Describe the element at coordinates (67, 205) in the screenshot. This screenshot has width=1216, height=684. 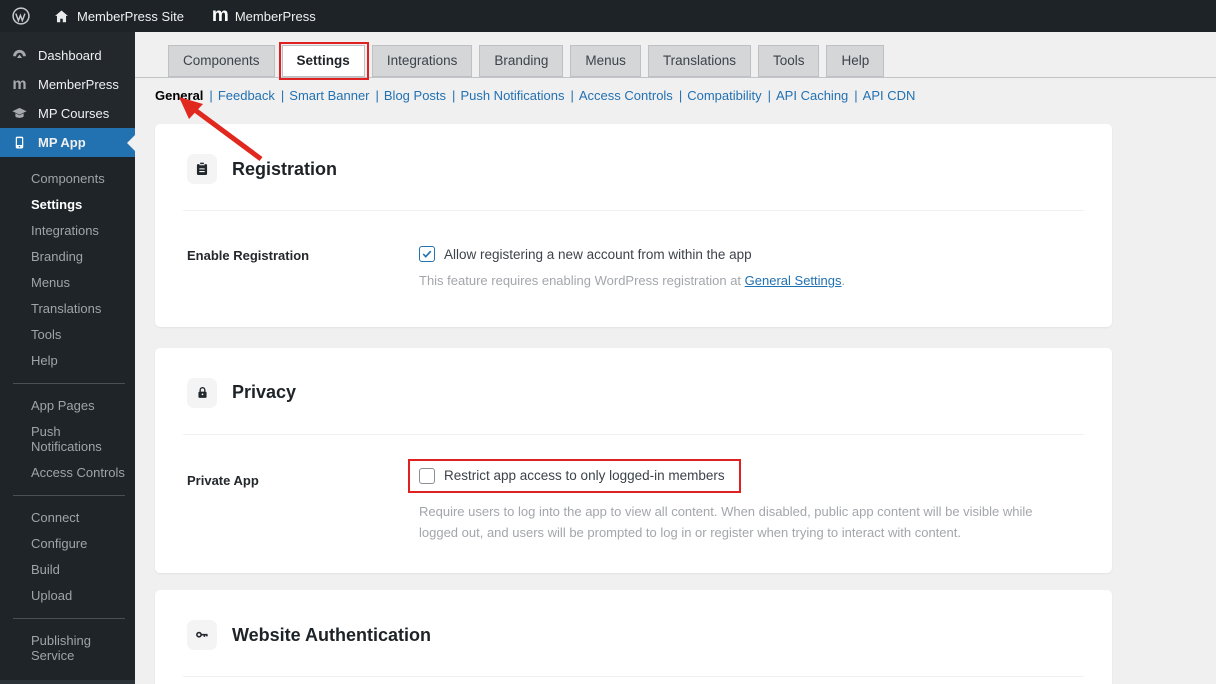
I see `submenu-item-settings: Settings` at that location.